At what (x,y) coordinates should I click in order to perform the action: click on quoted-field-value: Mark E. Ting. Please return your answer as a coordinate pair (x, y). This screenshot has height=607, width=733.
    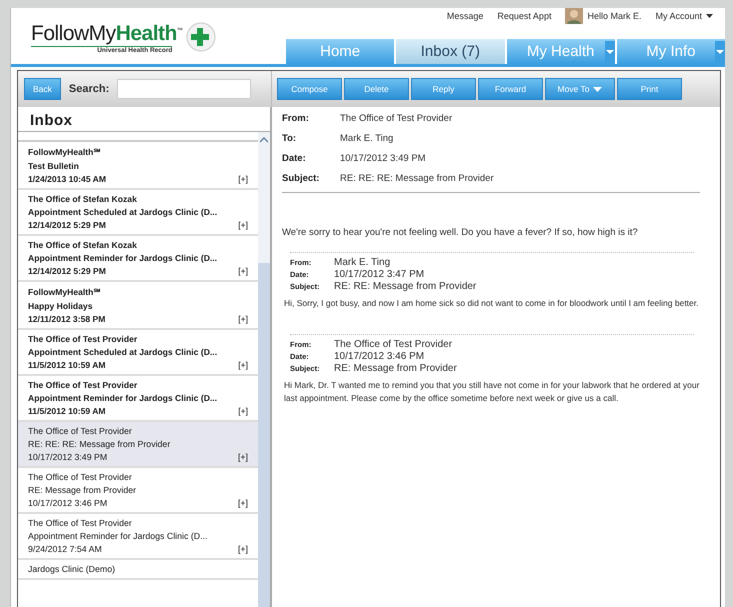
    Looking at the image, I should click on (363, 262).